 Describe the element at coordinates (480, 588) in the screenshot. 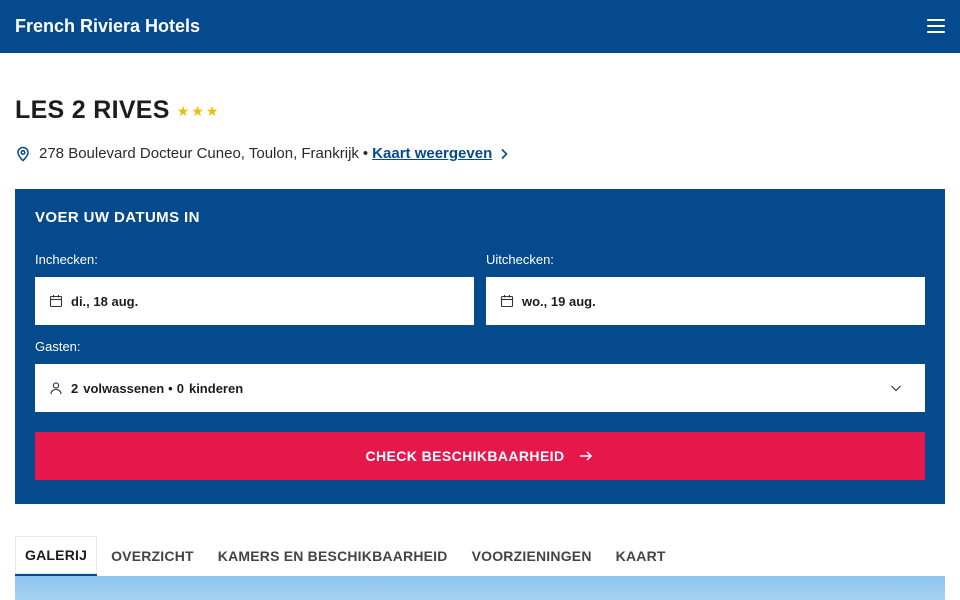

I see `gallery-image` at that location.